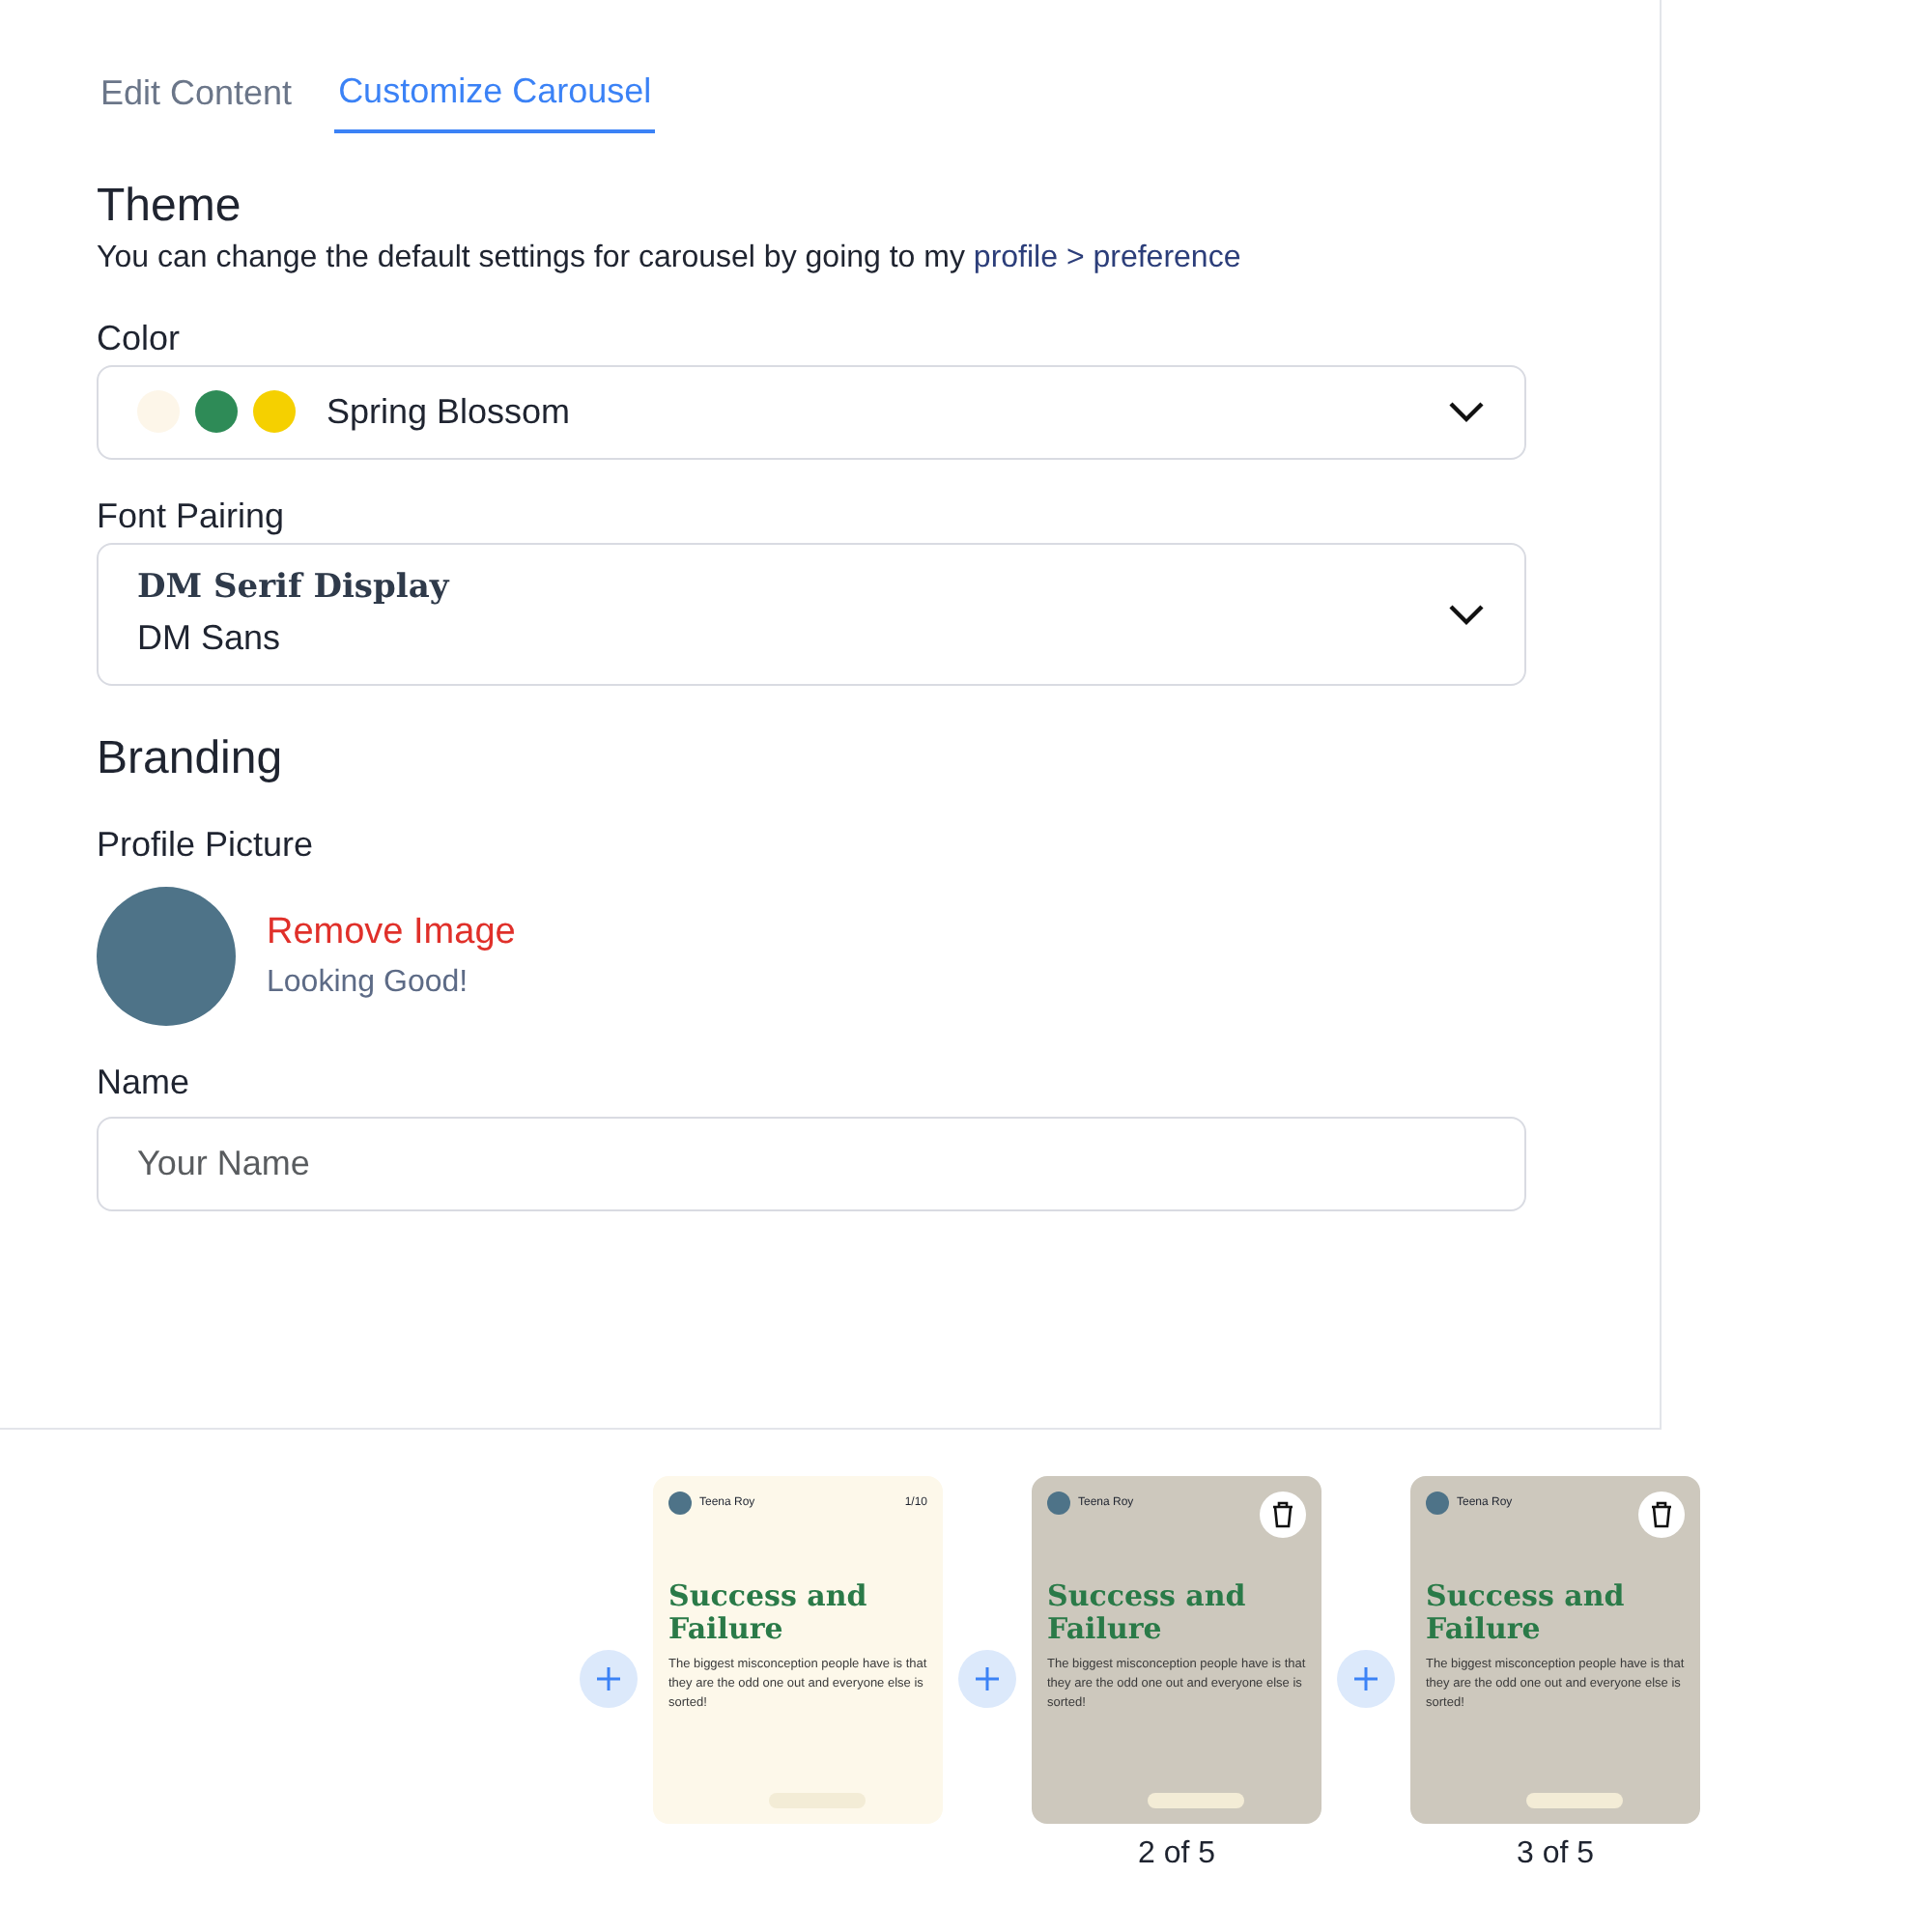 The image size is (1932, 1932). What do you see at coordinates (495, 95) in the screenshot?
I see `tab: Customize Carousel` at bounding box center [495, 95].